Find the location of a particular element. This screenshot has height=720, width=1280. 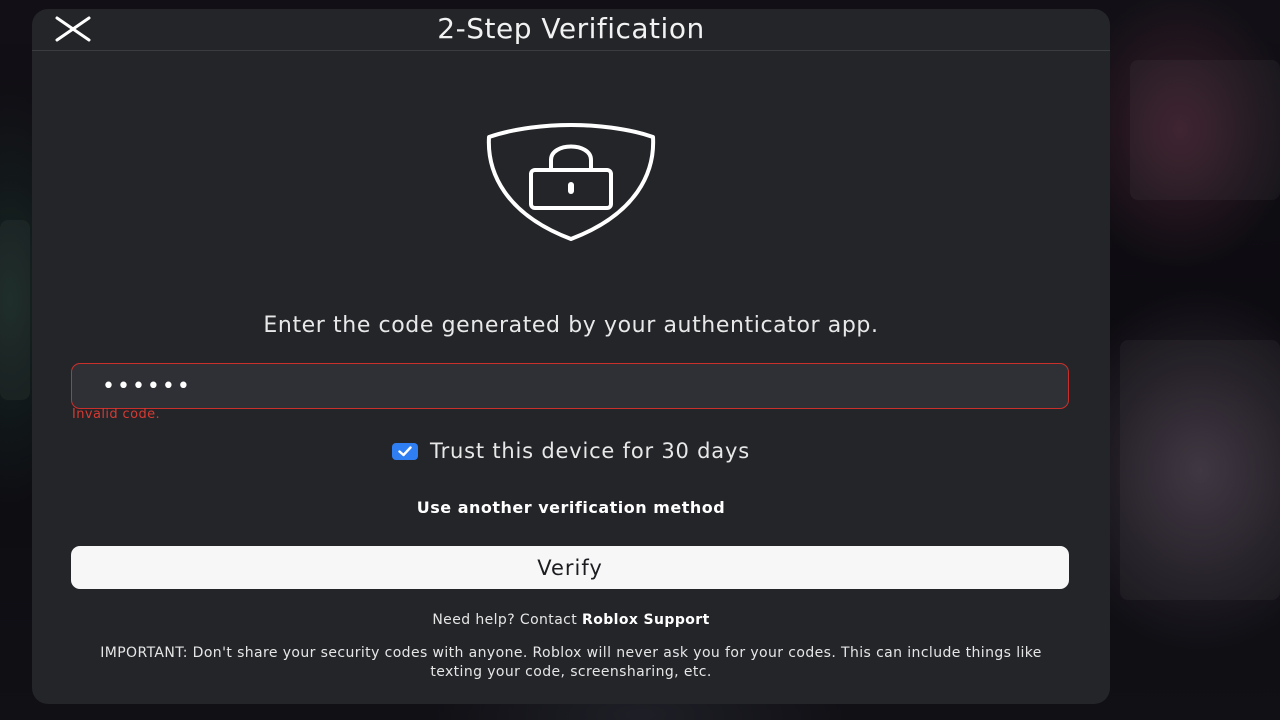

use-another-method-link: Use another verification method is located at coordinates (571, 508).